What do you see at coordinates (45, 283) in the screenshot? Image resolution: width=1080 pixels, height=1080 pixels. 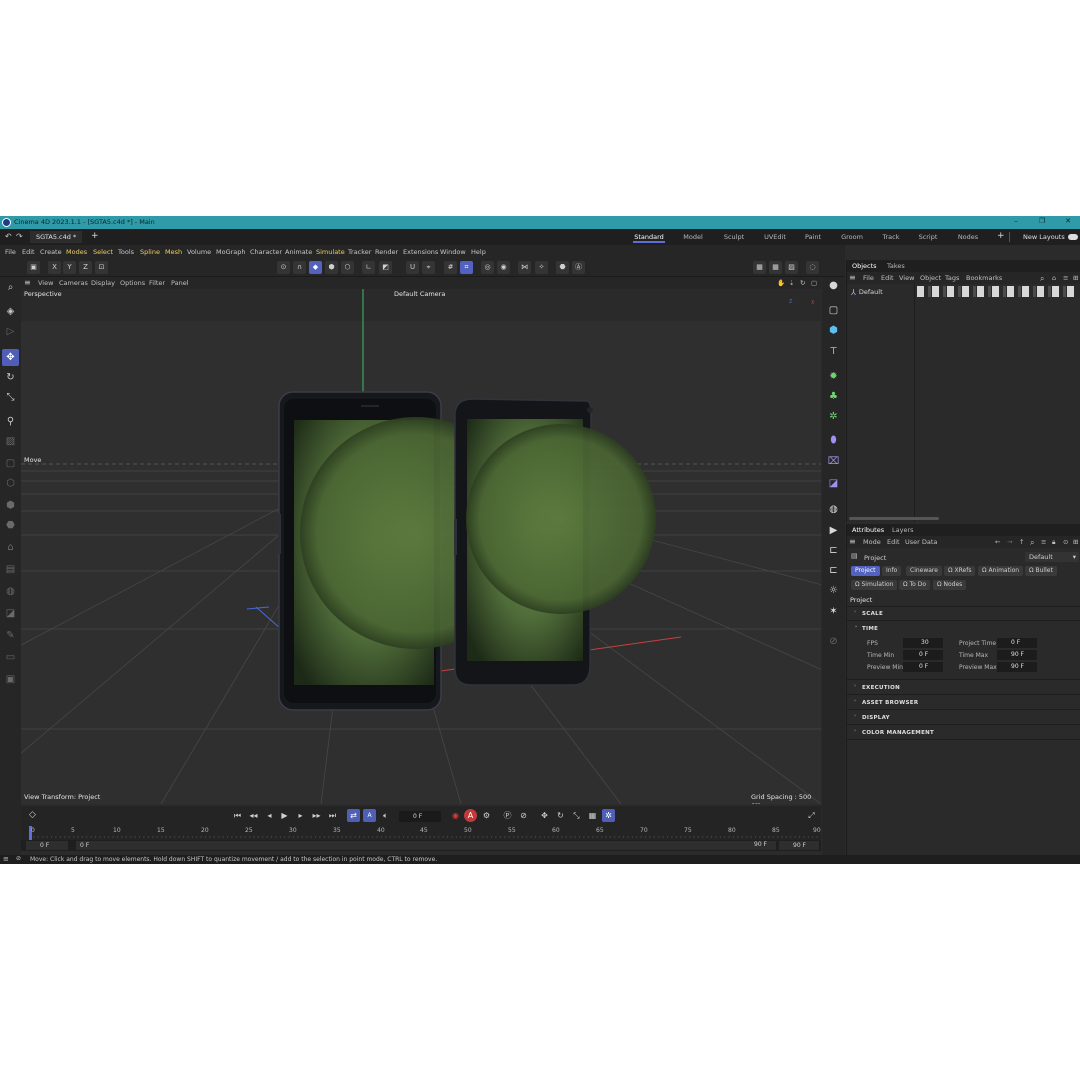 I see `viewport-menu-view: View` at bounding box center [45, 283].